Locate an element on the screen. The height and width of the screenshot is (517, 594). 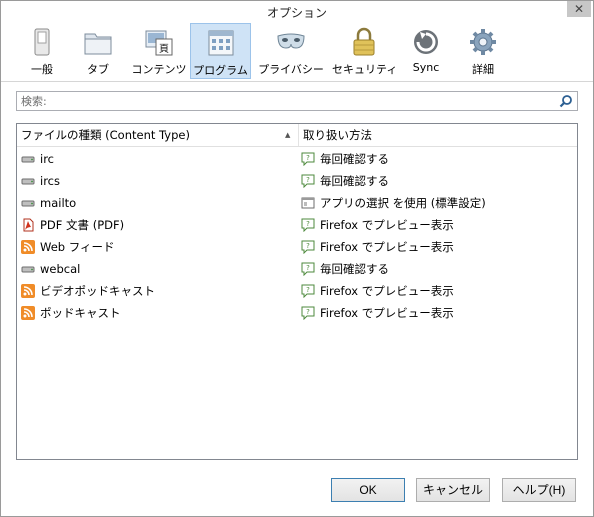
type-label: ircs is located at coordinates (50, 181).